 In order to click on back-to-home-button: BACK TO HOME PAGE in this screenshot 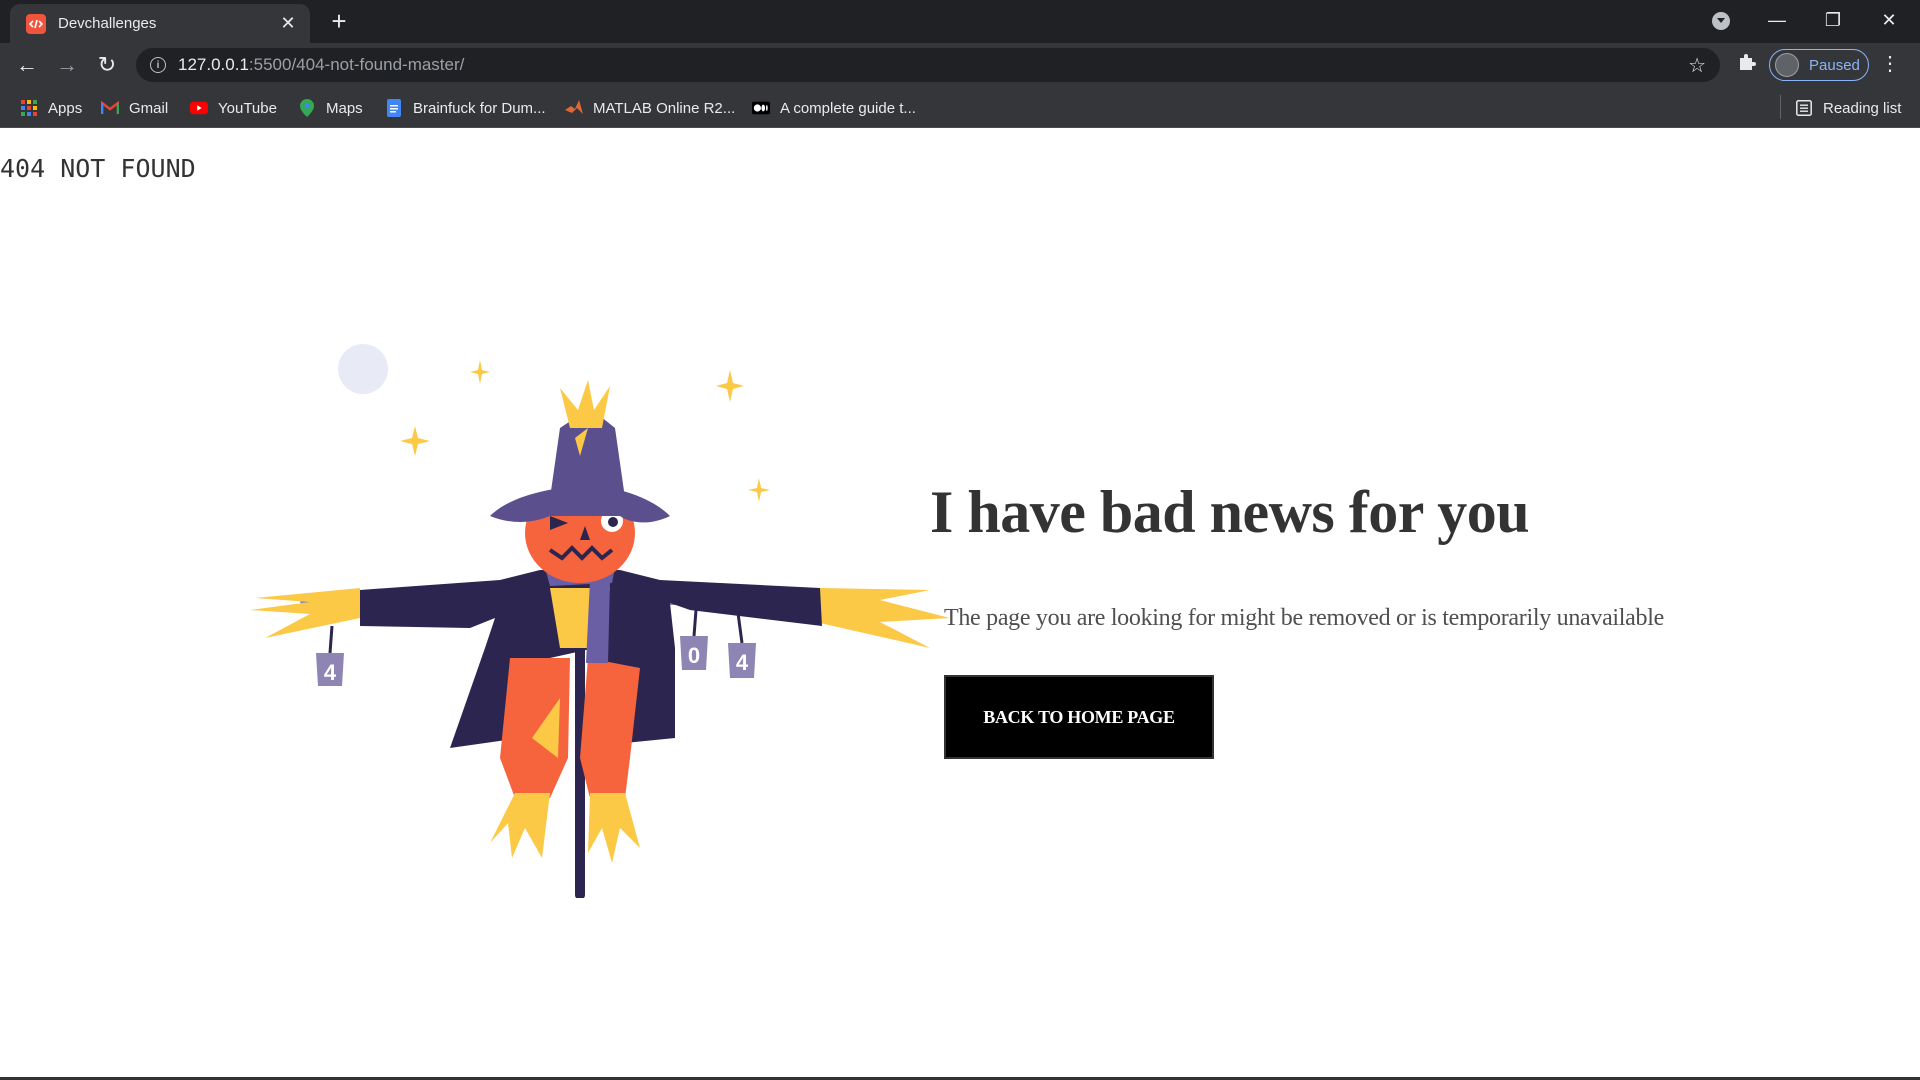, I will do `click(1079, 717)`.